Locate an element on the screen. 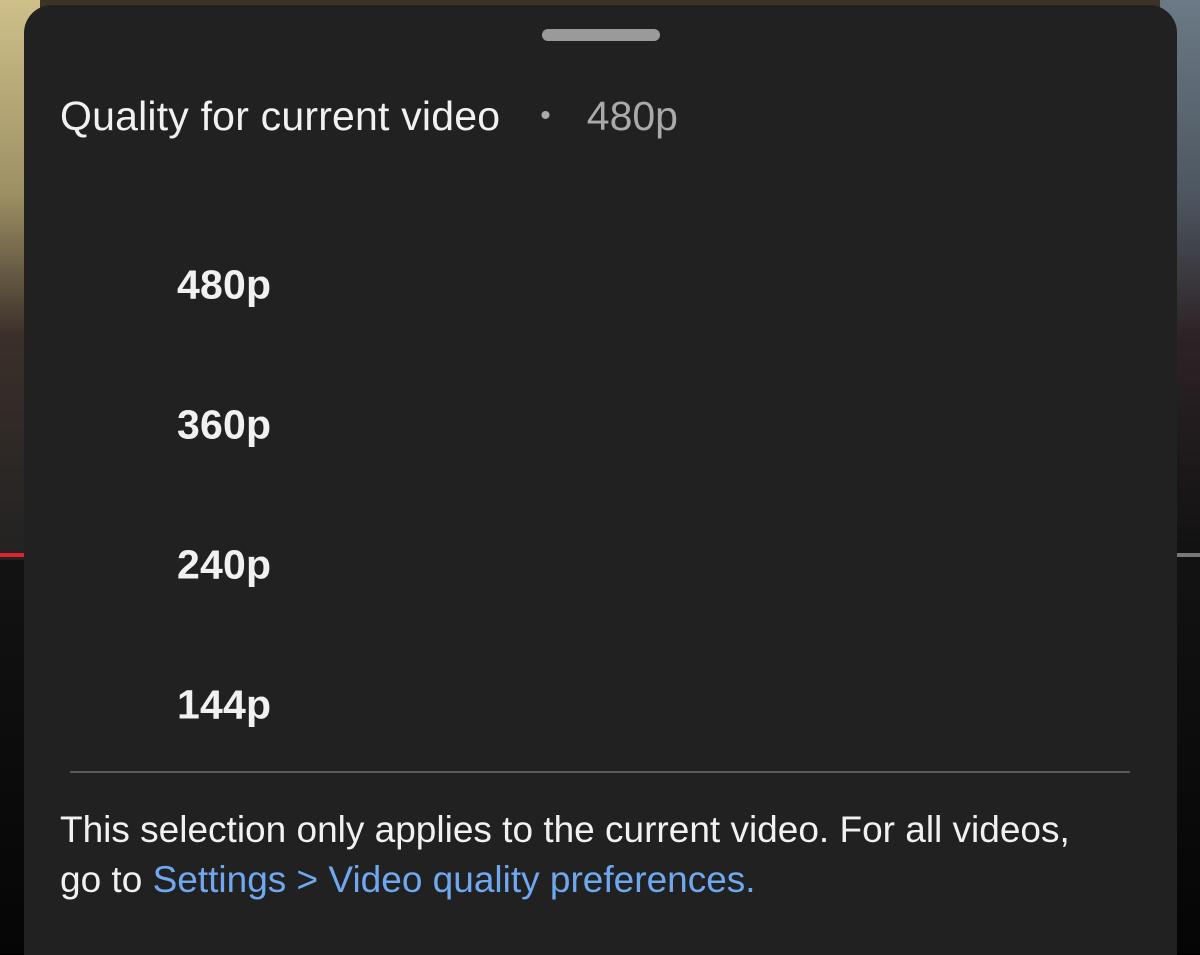  quality-option-144p: 144p is located at coordinates (600, 705).